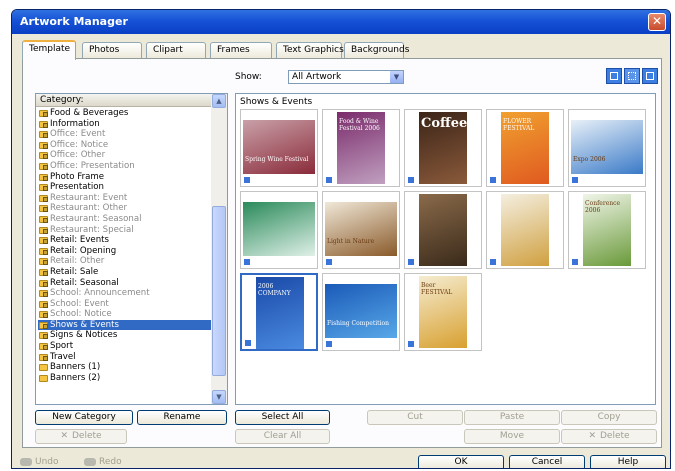  Describe the element at coordinates (124, 134) in the screenshot. I see `category-item: Office: Event` at that location.